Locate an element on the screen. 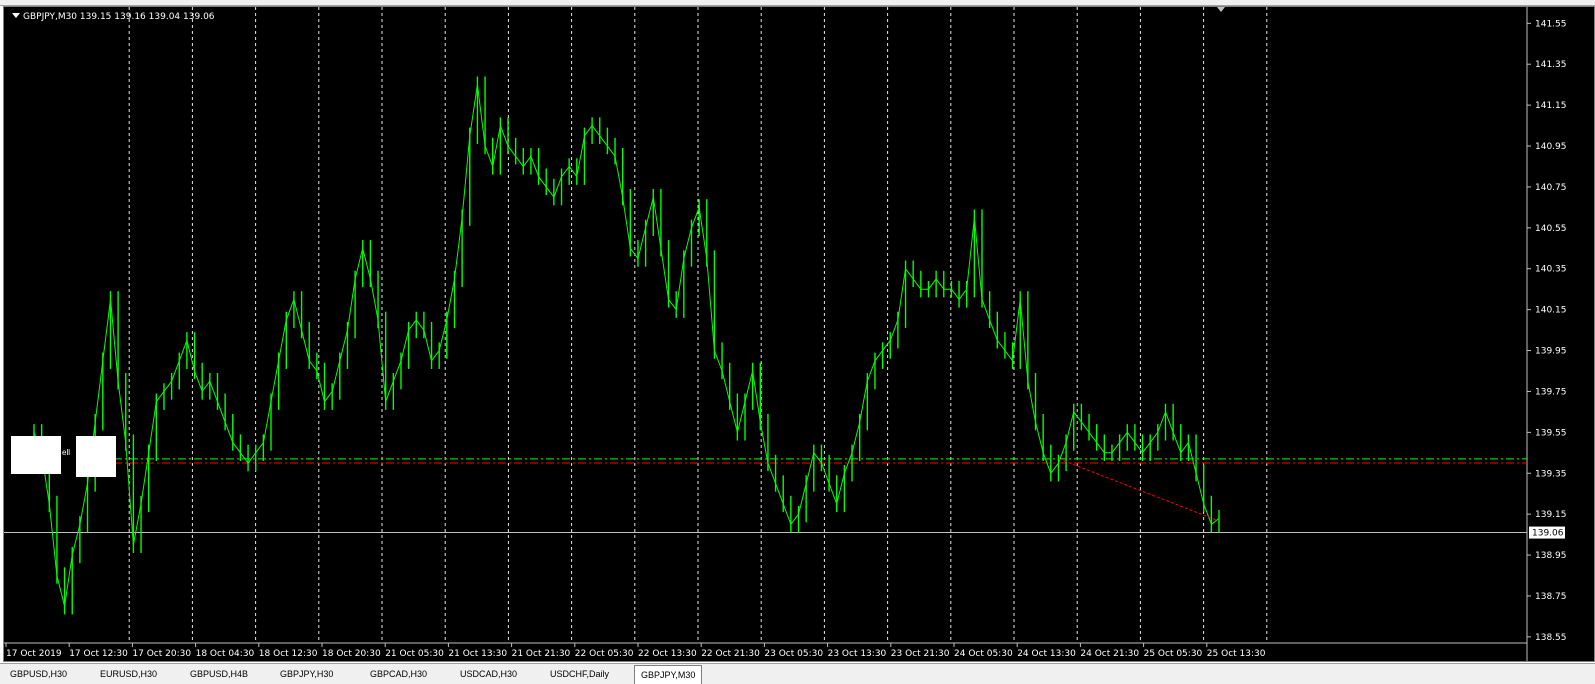  time-tick-label: 18 Oct 04:30 is located at coordinates (225, 654).